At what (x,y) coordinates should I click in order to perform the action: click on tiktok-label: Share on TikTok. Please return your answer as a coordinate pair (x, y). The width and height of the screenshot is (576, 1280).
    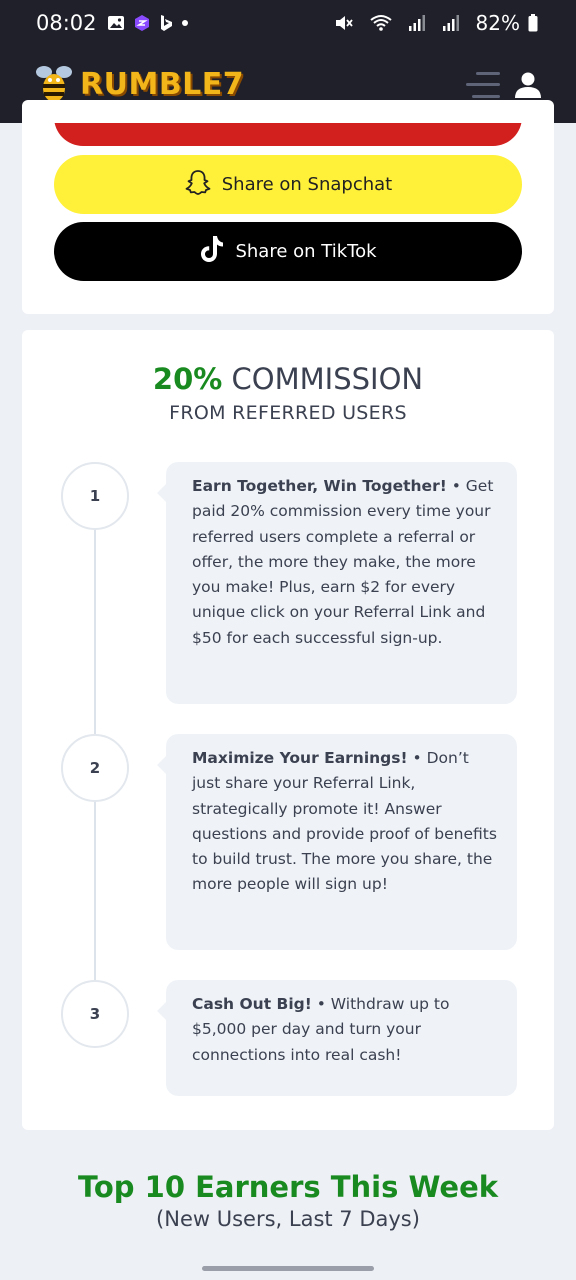
    Looking at the image, I should click on (306, 251).